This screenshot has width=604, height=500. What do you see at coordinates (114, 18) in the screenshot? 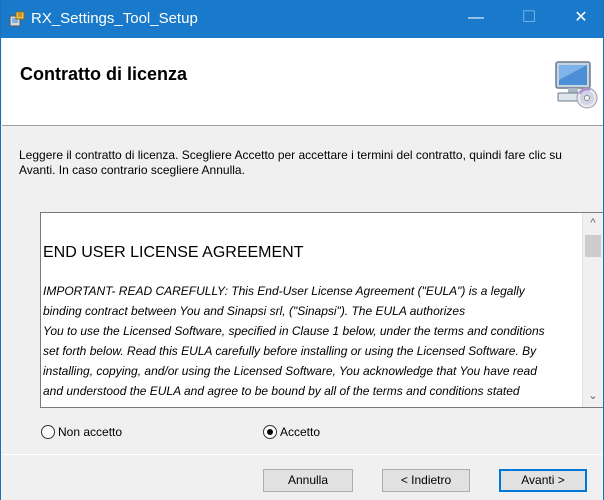
I see `window-title: RX_Settings_Tool_Setup` at bounding box center [114, 18].